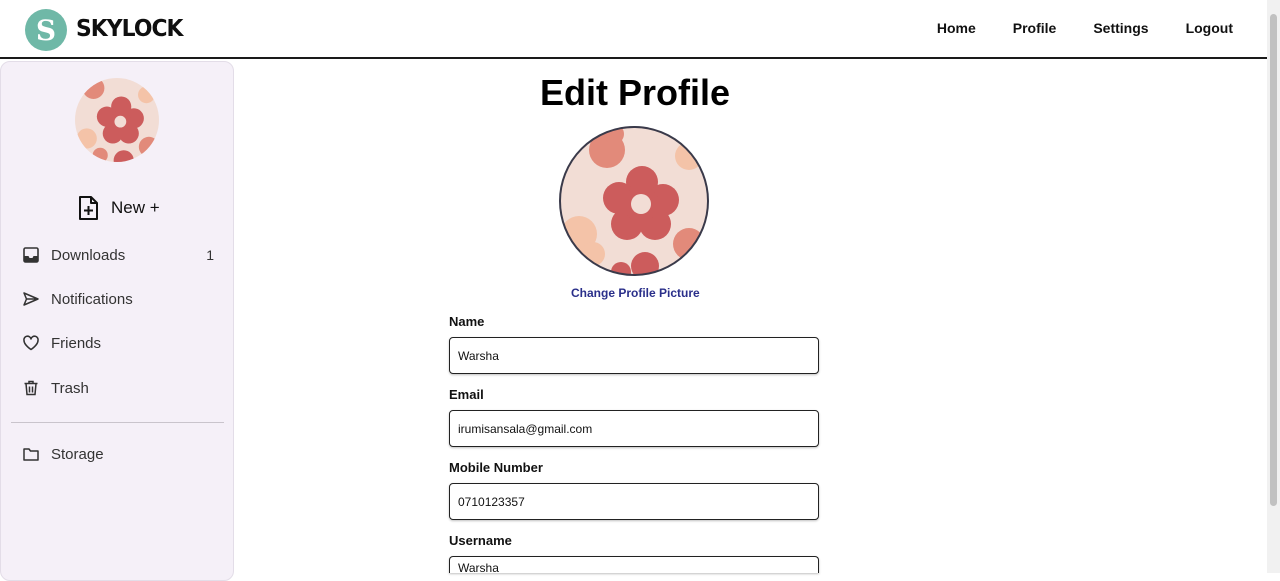 This screenshot has height=581, width=1280. Describe the element at coordinates (634, 564) in the screenshot. I see `username-field` at that location.